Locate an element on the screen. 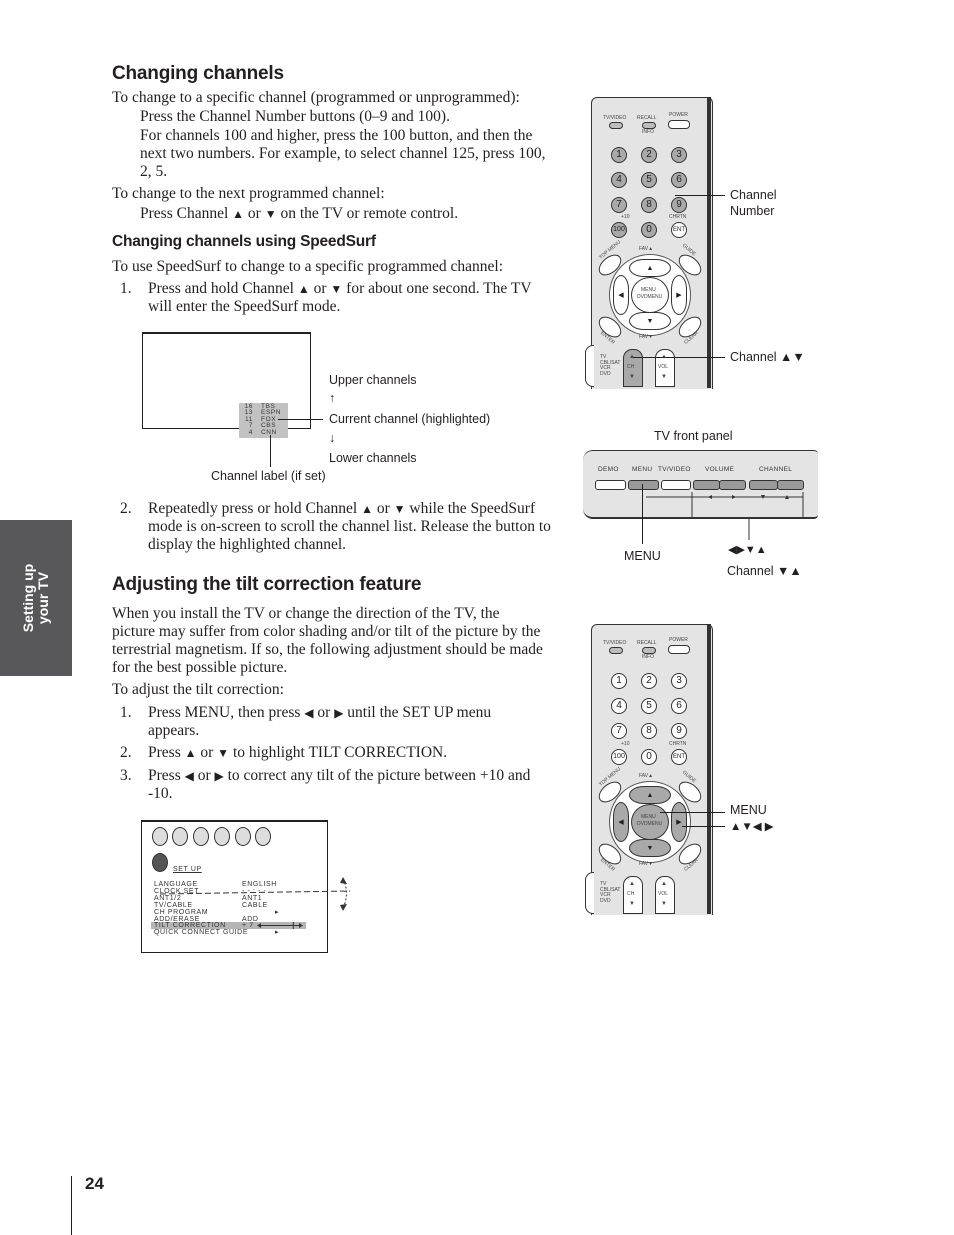  mode-switch-labels: TV CBL/SAT VCR DVD is located at coordinates (610, 892).